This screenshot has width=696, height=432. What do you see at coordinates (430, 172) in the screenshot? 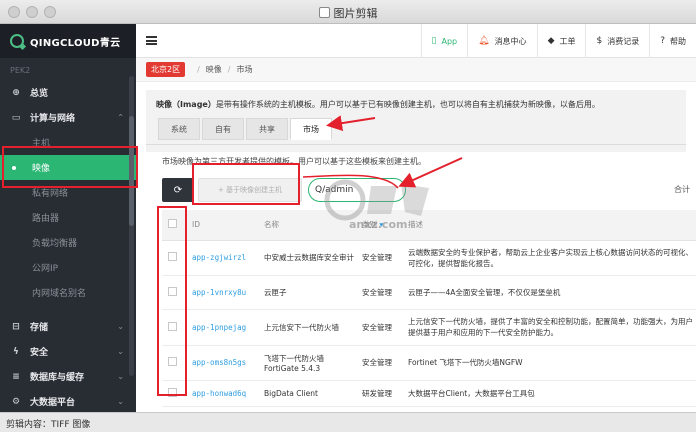
I see `annotation-arrow-search` at bounding box center [430, 172].